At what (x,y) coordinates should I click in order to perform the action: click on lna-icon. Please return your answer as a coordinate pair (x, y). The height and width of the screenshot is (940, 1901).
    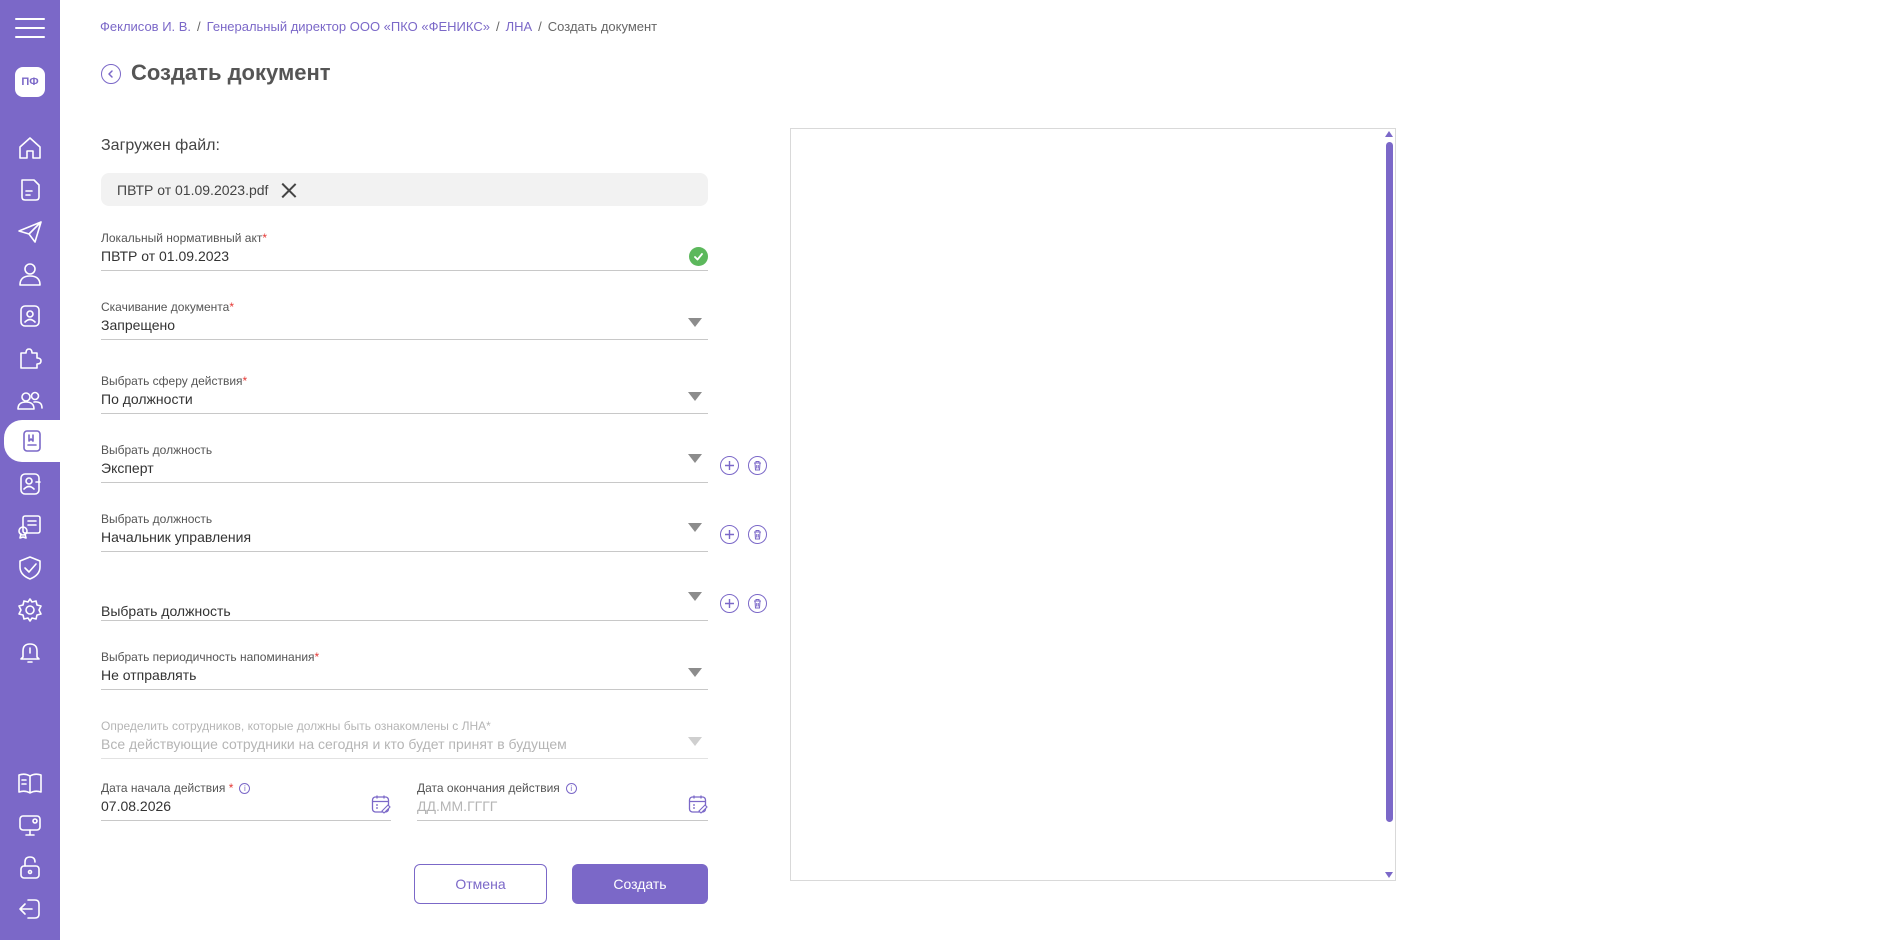
    Looking at the image, I should click on (30, 441).